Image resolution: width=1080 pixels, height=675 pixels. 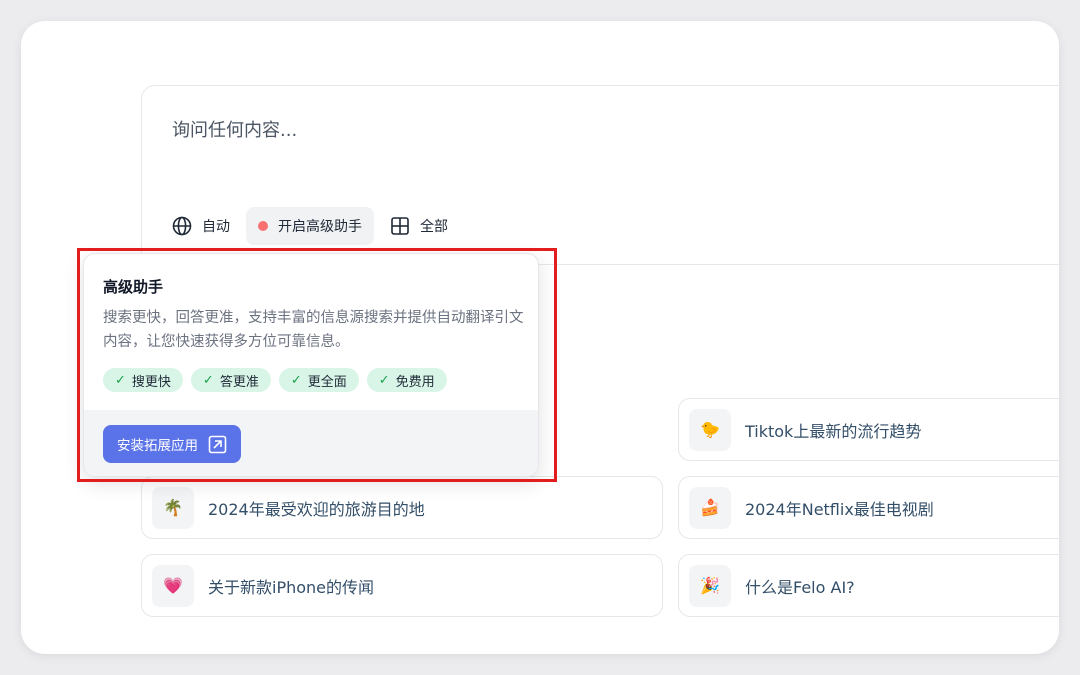 What do you see at coordinates (173, 507) in the screenshot?
I see `palm-tree-icon: 🌴` at bounding box center [173, 507].